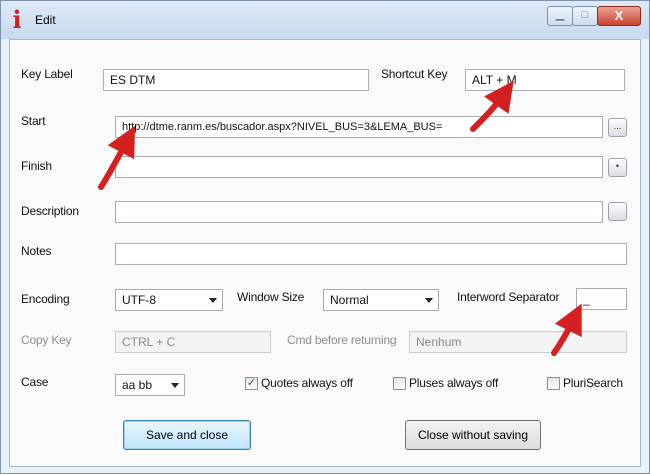 This screenshot has height=475, width=650. I want to click on window-size-select: Normal, so click(381, 300).